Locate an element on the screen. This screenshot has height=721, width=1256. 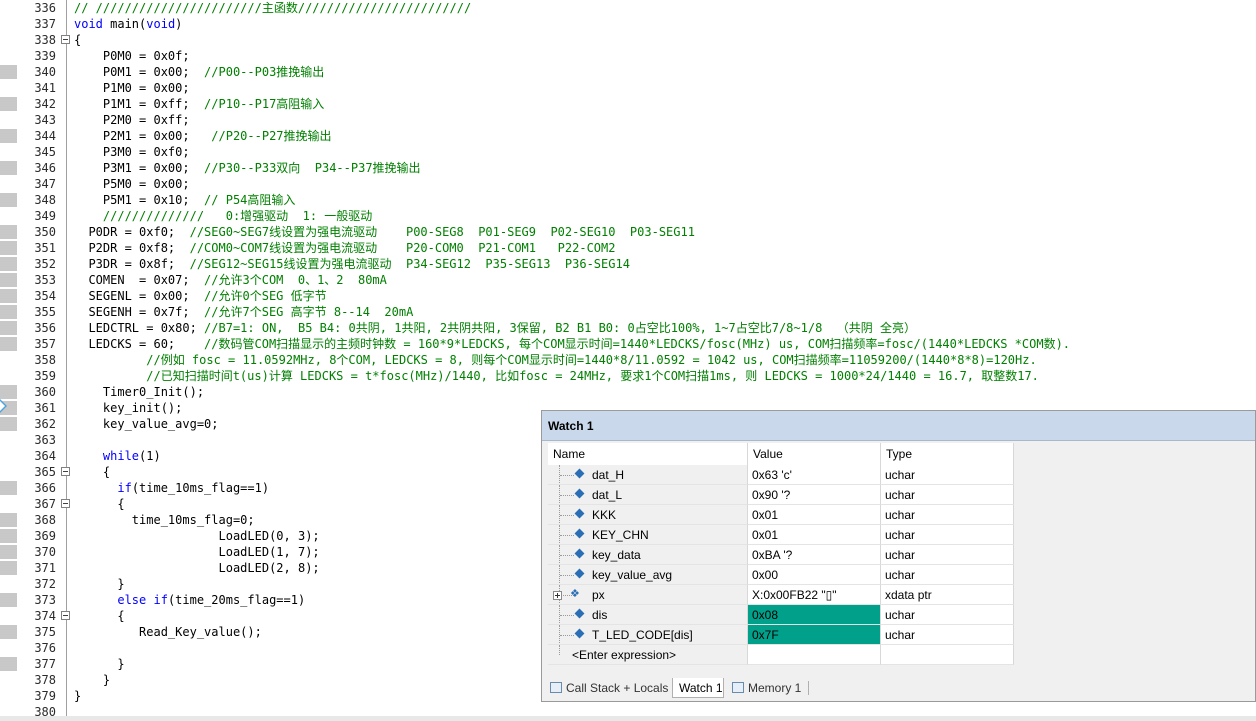
code-token: key_value_avg=0; is located at coordinates (146, 424).